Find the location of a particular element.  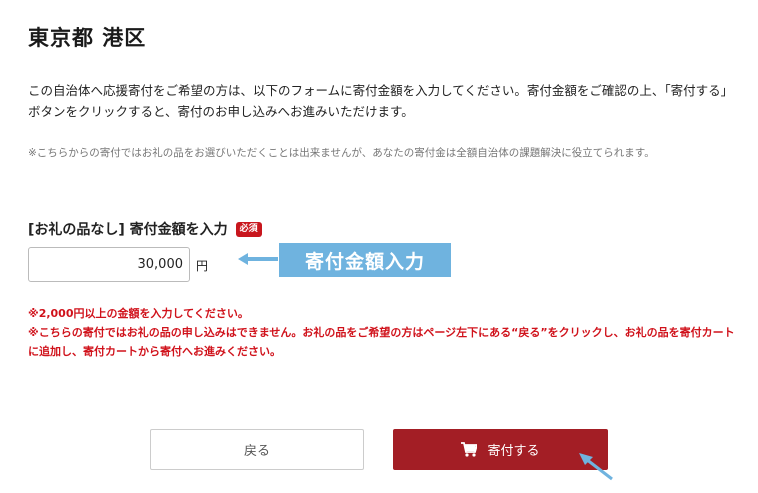

amount-input is located at coordinates (109, 264).